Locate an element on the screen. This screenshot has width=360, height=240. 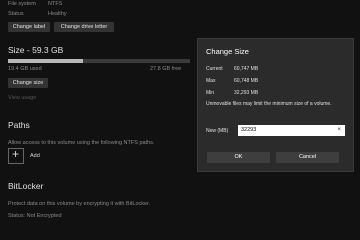
change-label-button: Change label is located at coordinates (29, 27).